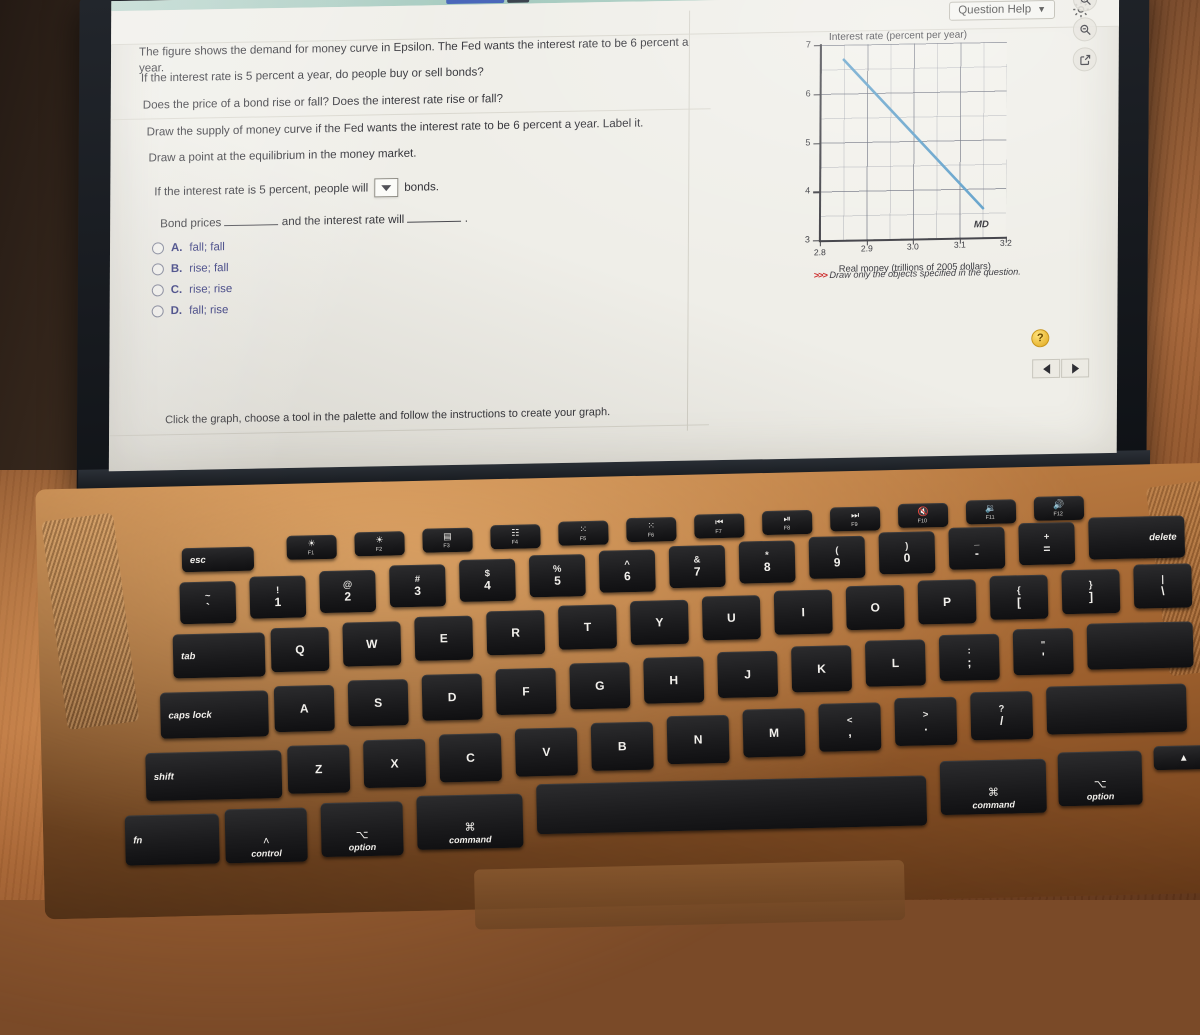  Describe the element at coordinates (515, 537) in the screenshot. I see `key-f4: ☷ F4` at that location.